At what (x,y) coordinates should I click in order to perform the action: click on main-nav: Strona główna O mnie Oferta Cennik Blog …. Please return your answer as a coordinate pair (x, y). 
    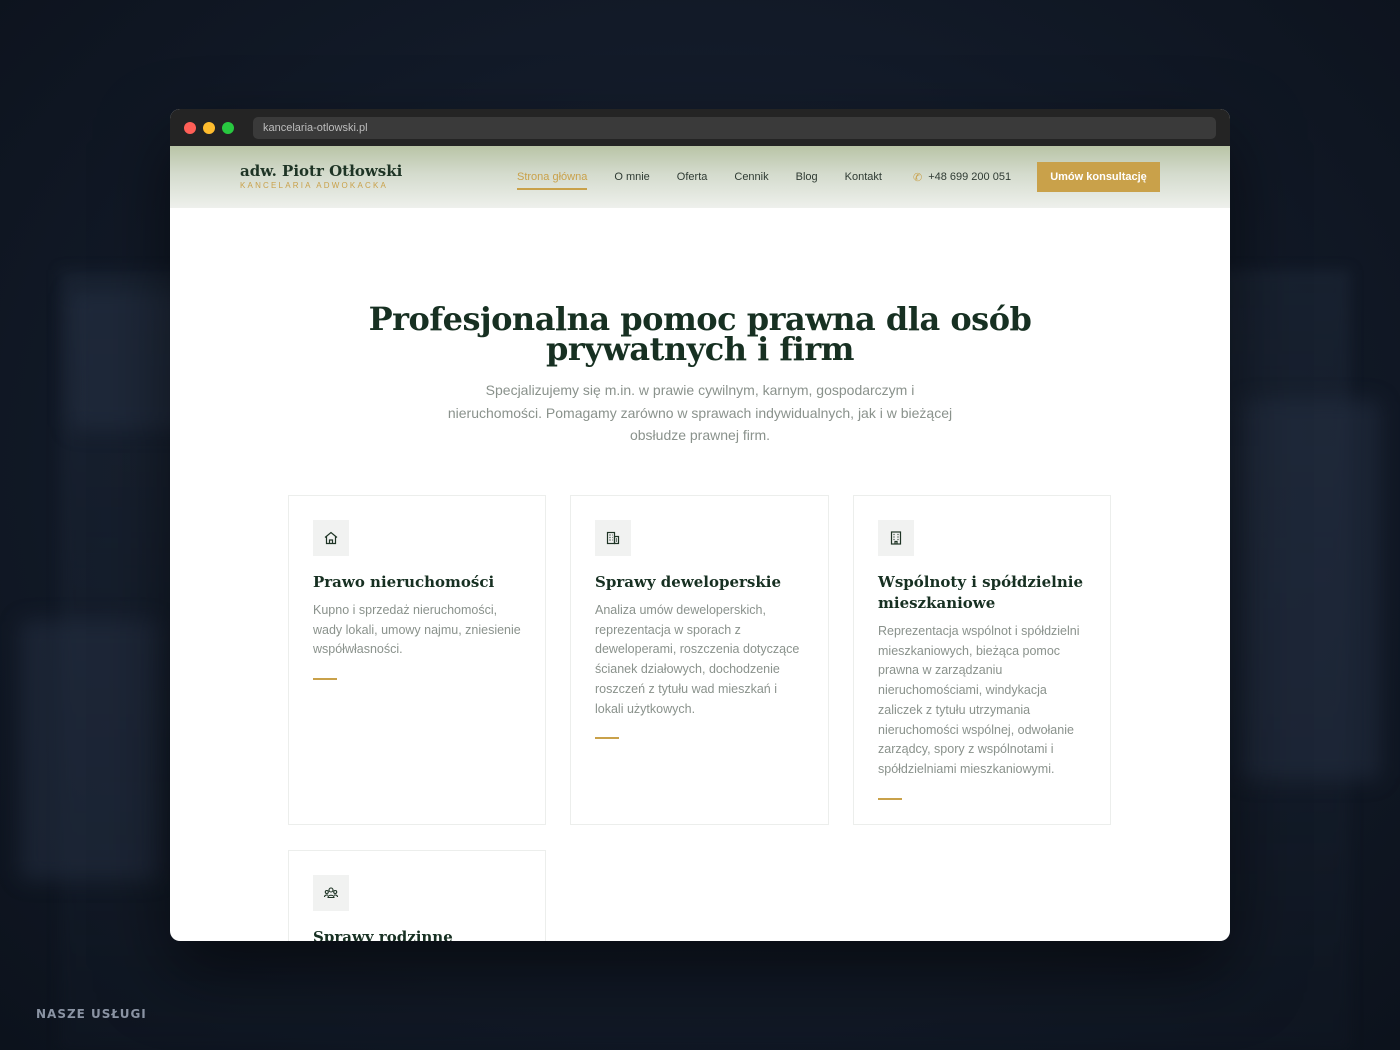
    Looking at the image, I should click on (764, 177).